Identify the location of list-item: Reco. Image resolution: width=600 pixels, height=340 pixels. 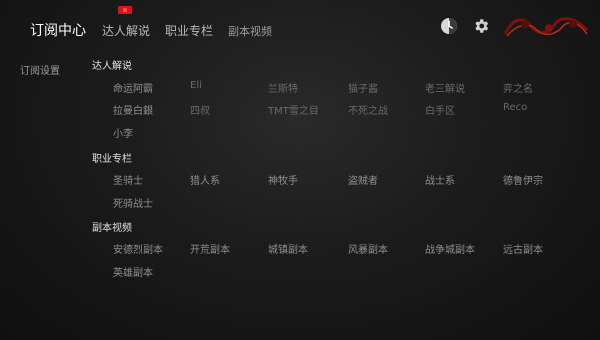
(515, 107).